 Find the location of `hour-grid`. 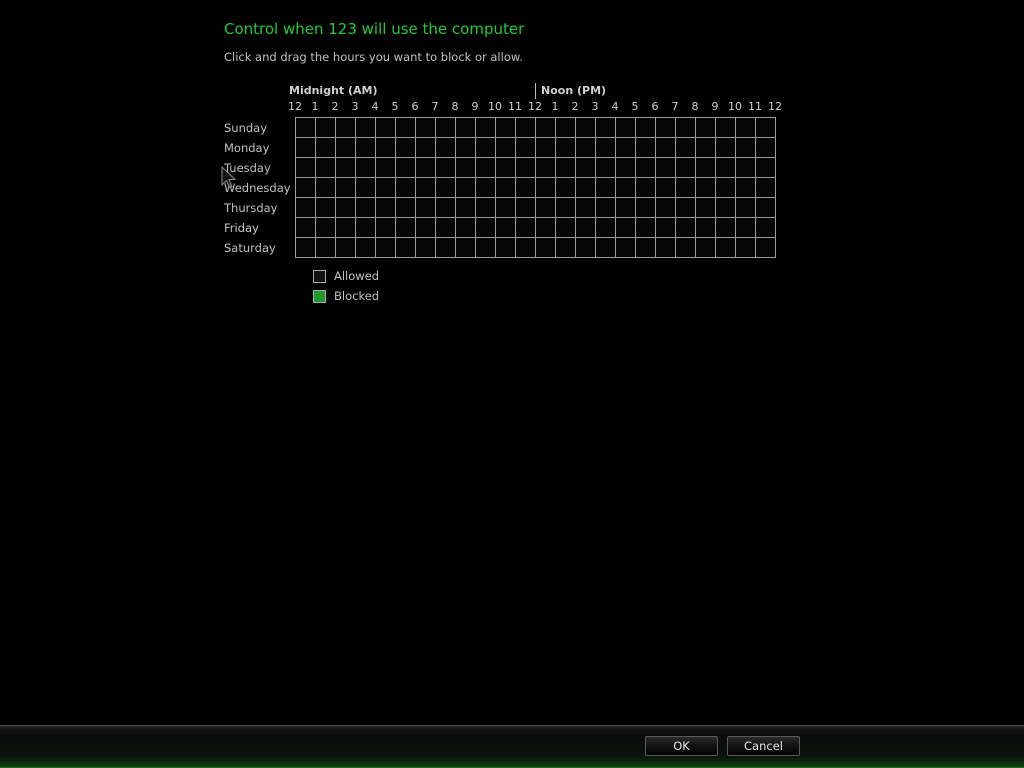

hour-grid is located at coordinates (535, 187).